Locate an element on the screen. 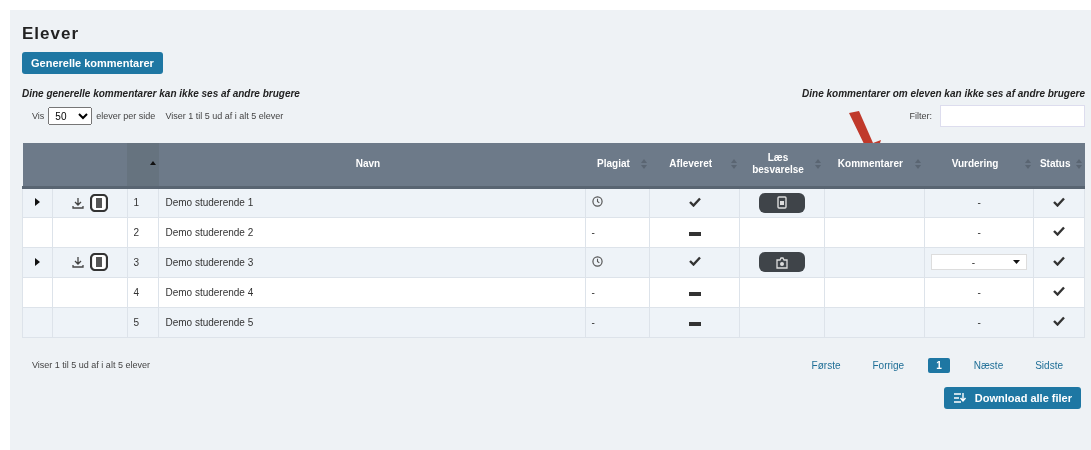 This screenshot has width=1091, height=450. student-name: Demo studerende 5 is located at coordinates (209, 322).